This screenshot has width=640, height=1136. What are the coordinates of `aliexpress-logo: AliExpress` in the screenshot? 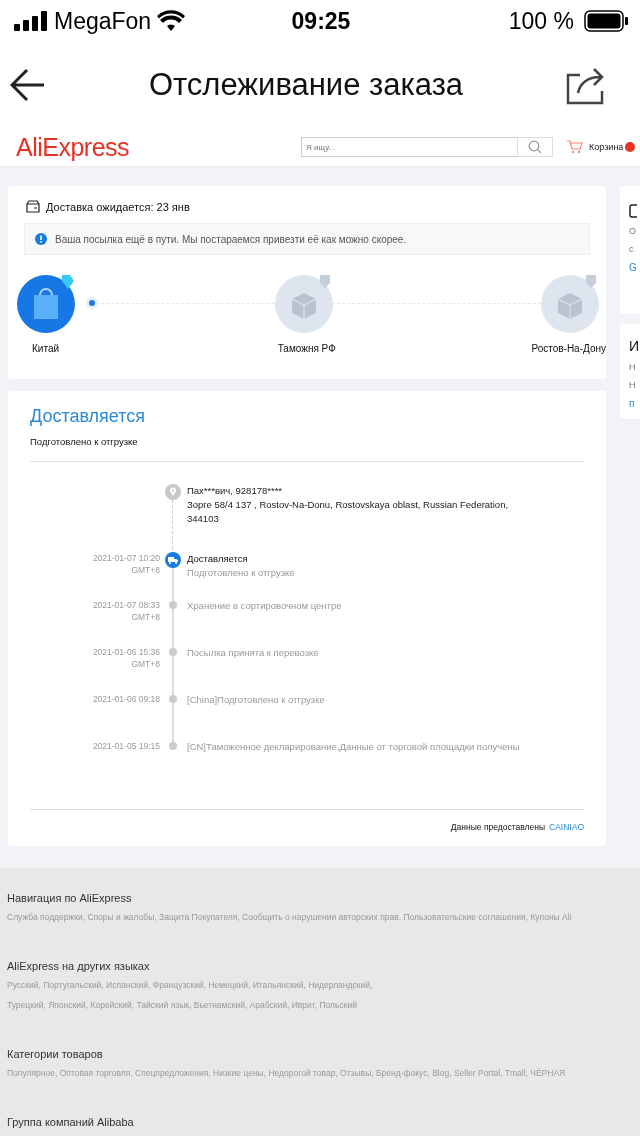 It's located at (73, 147).